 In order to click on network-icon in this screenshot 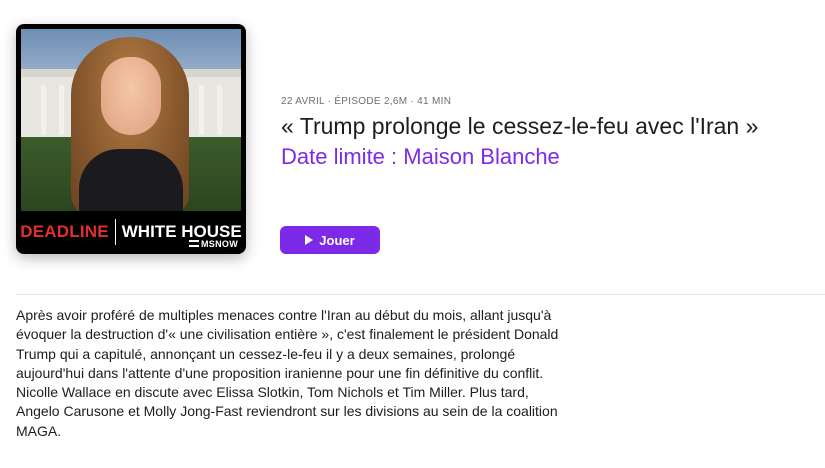, I will do `click(194, 243)`.